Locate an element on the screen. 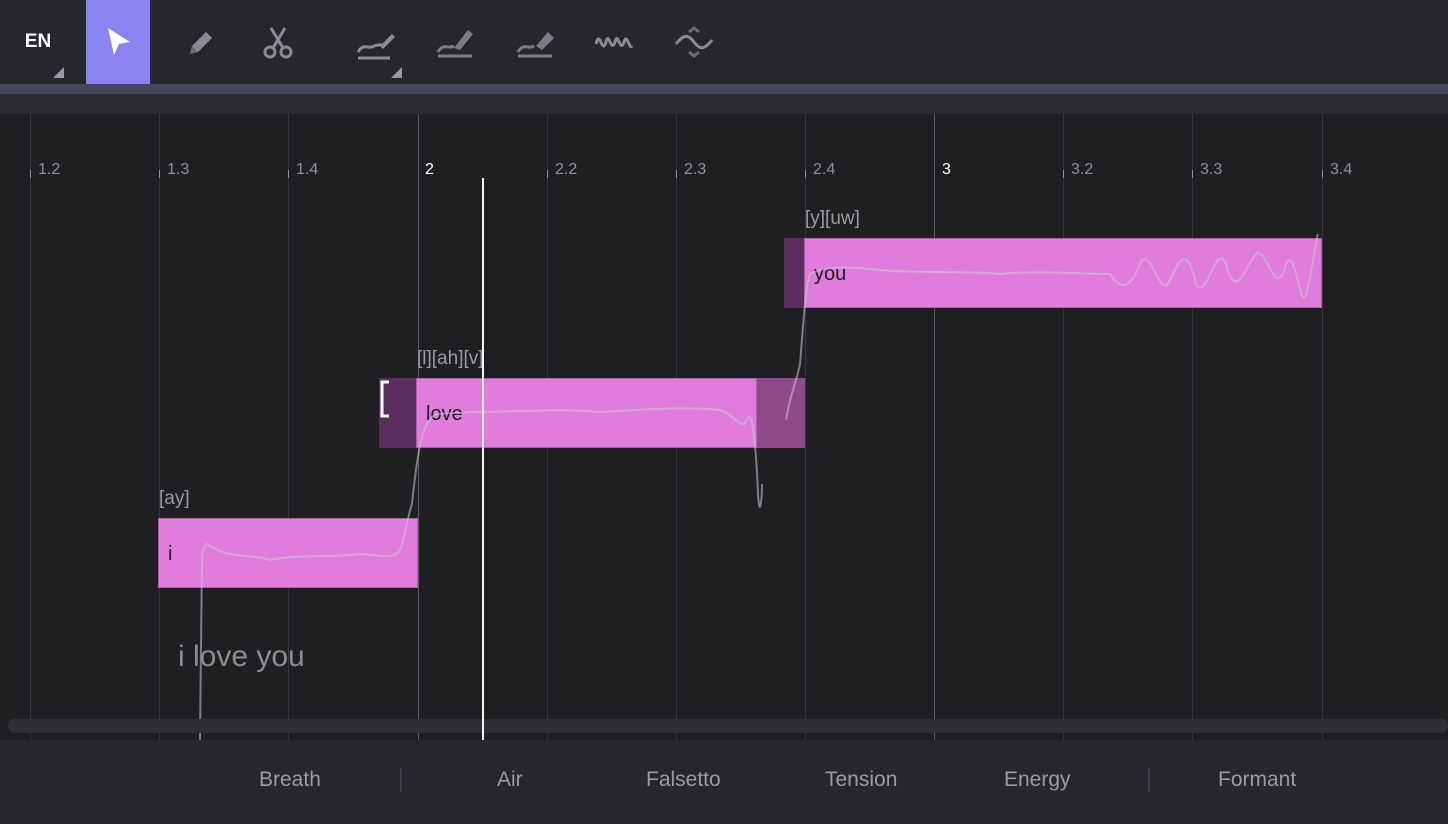 This screenshot has height=824, width=1448. tab-breath: Breath is located at coordinates (290, 780).